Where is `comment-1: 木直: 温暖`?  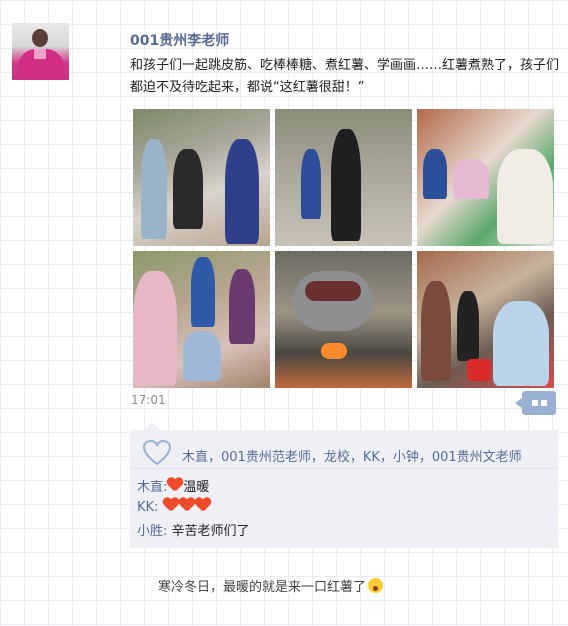 comment-1: 木直: 温暖 is located at coordinates (173, 485).